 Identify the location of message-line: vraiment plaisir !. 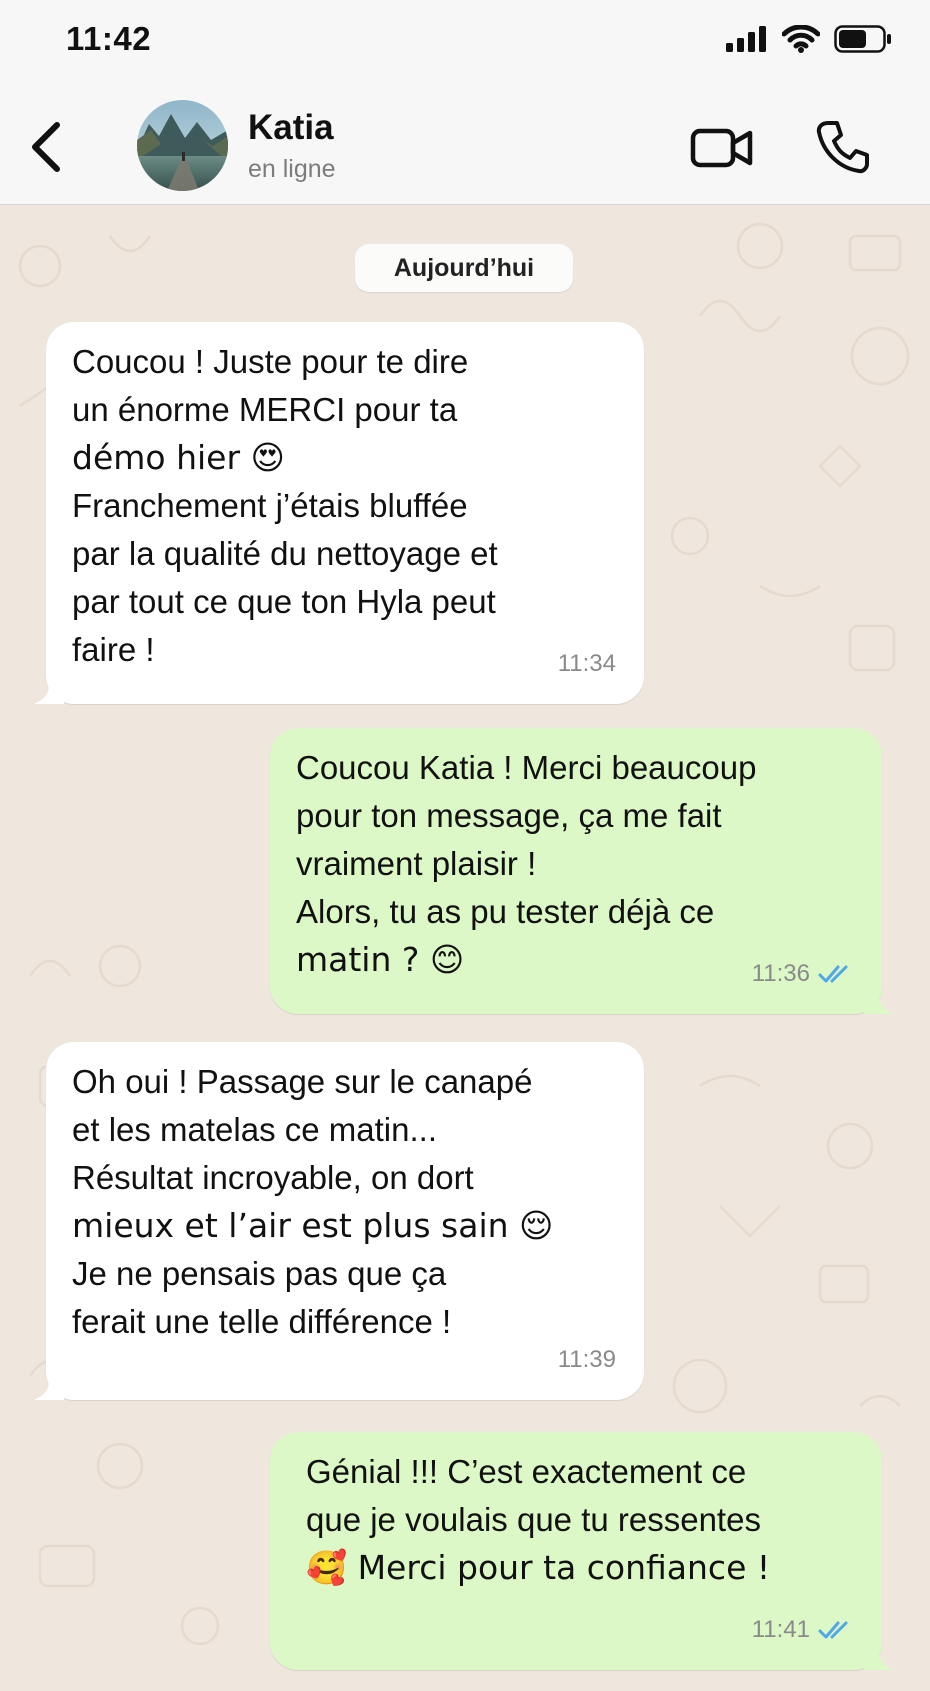
(416, 863).